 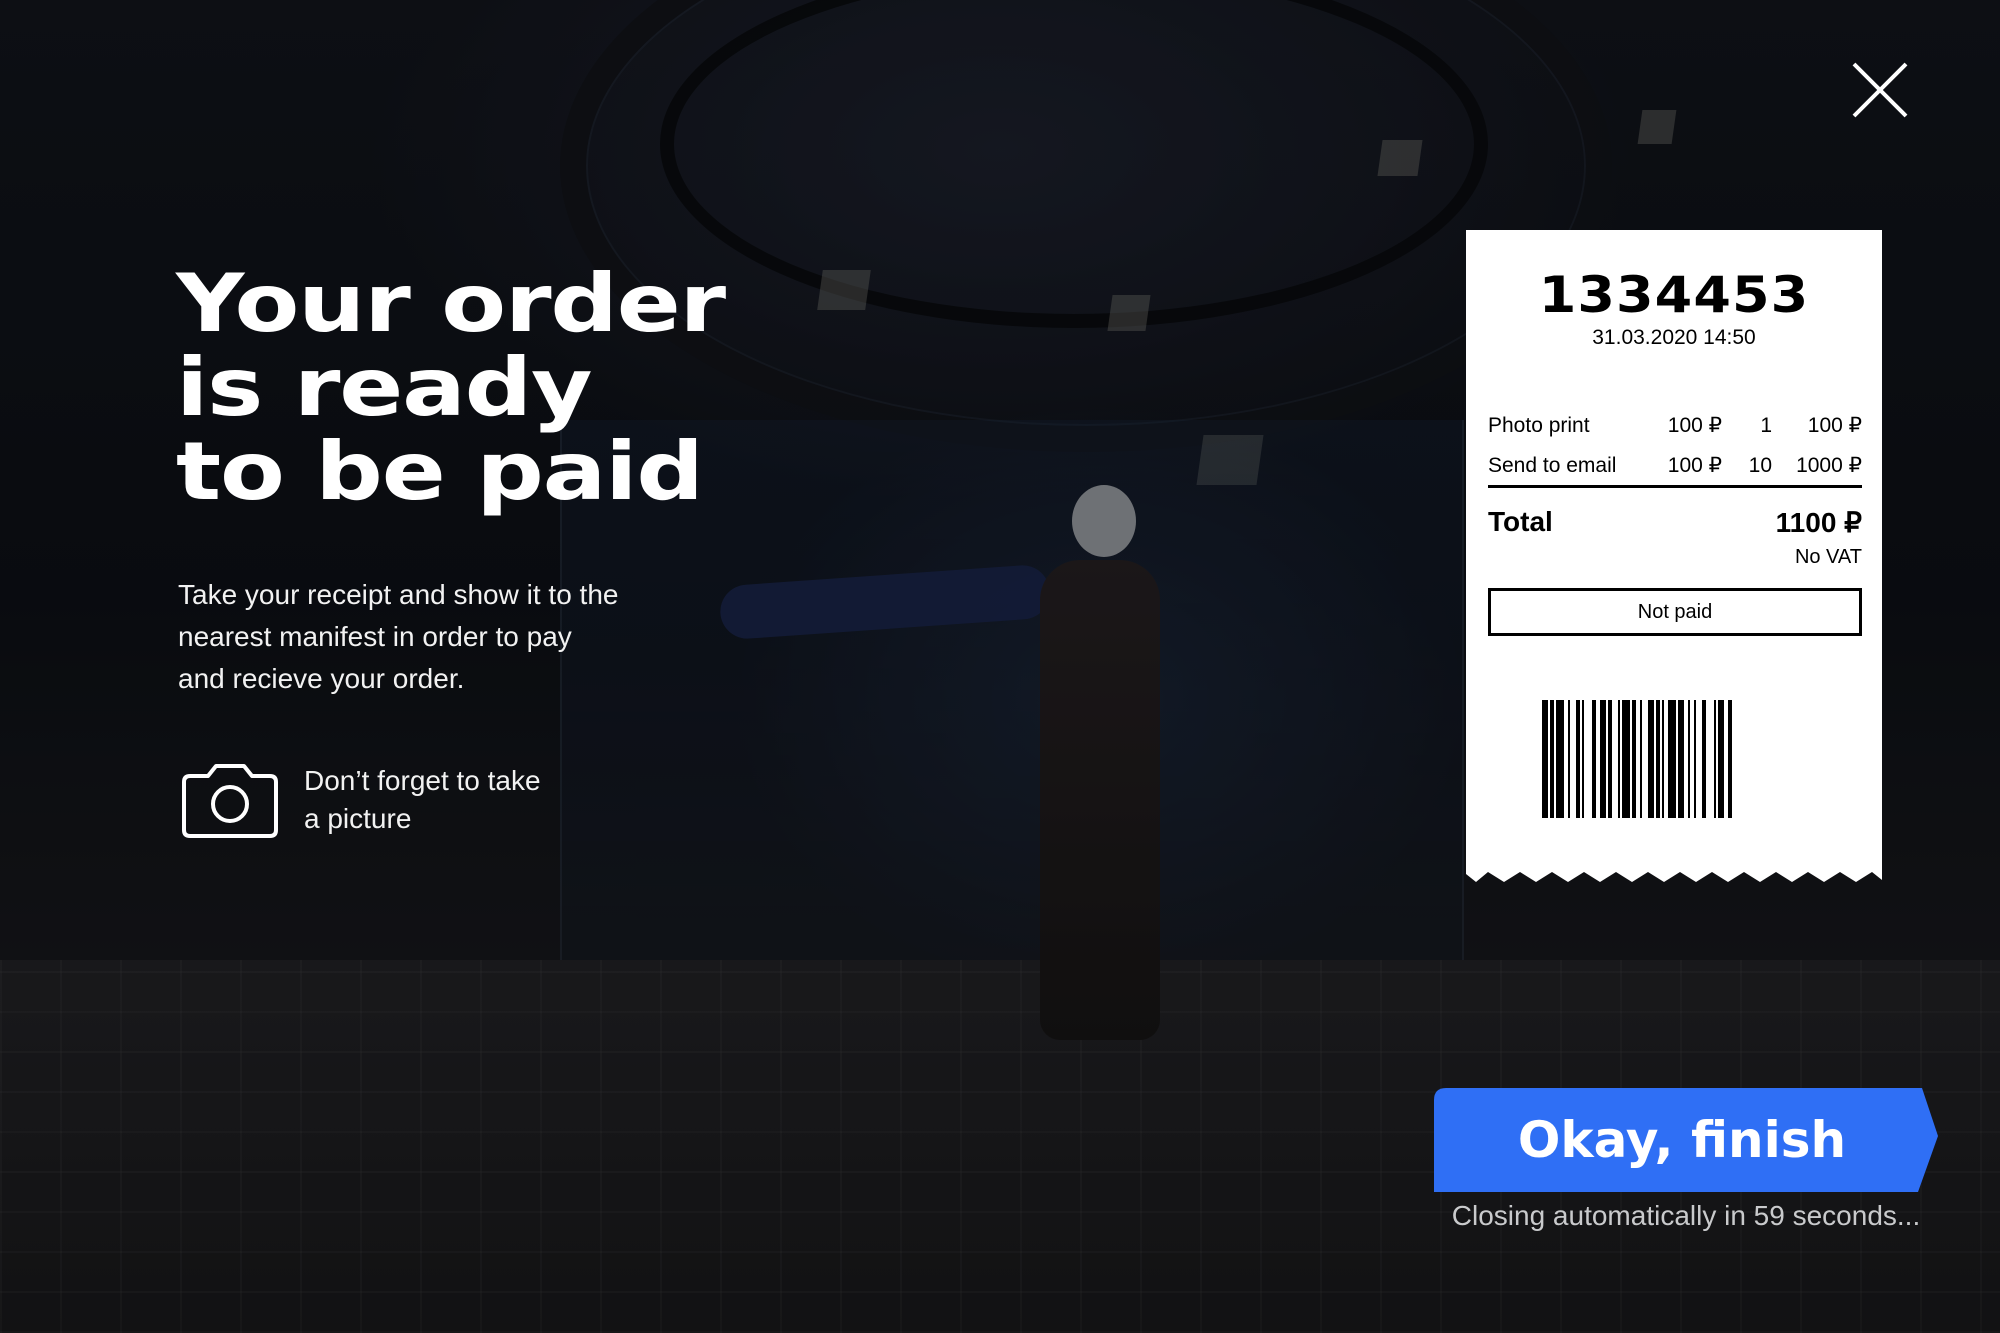 What do you see at coordinates (1674, 295) in the screenshot?
I see `order-number: 1334453` at bounding box center [1674, 295].